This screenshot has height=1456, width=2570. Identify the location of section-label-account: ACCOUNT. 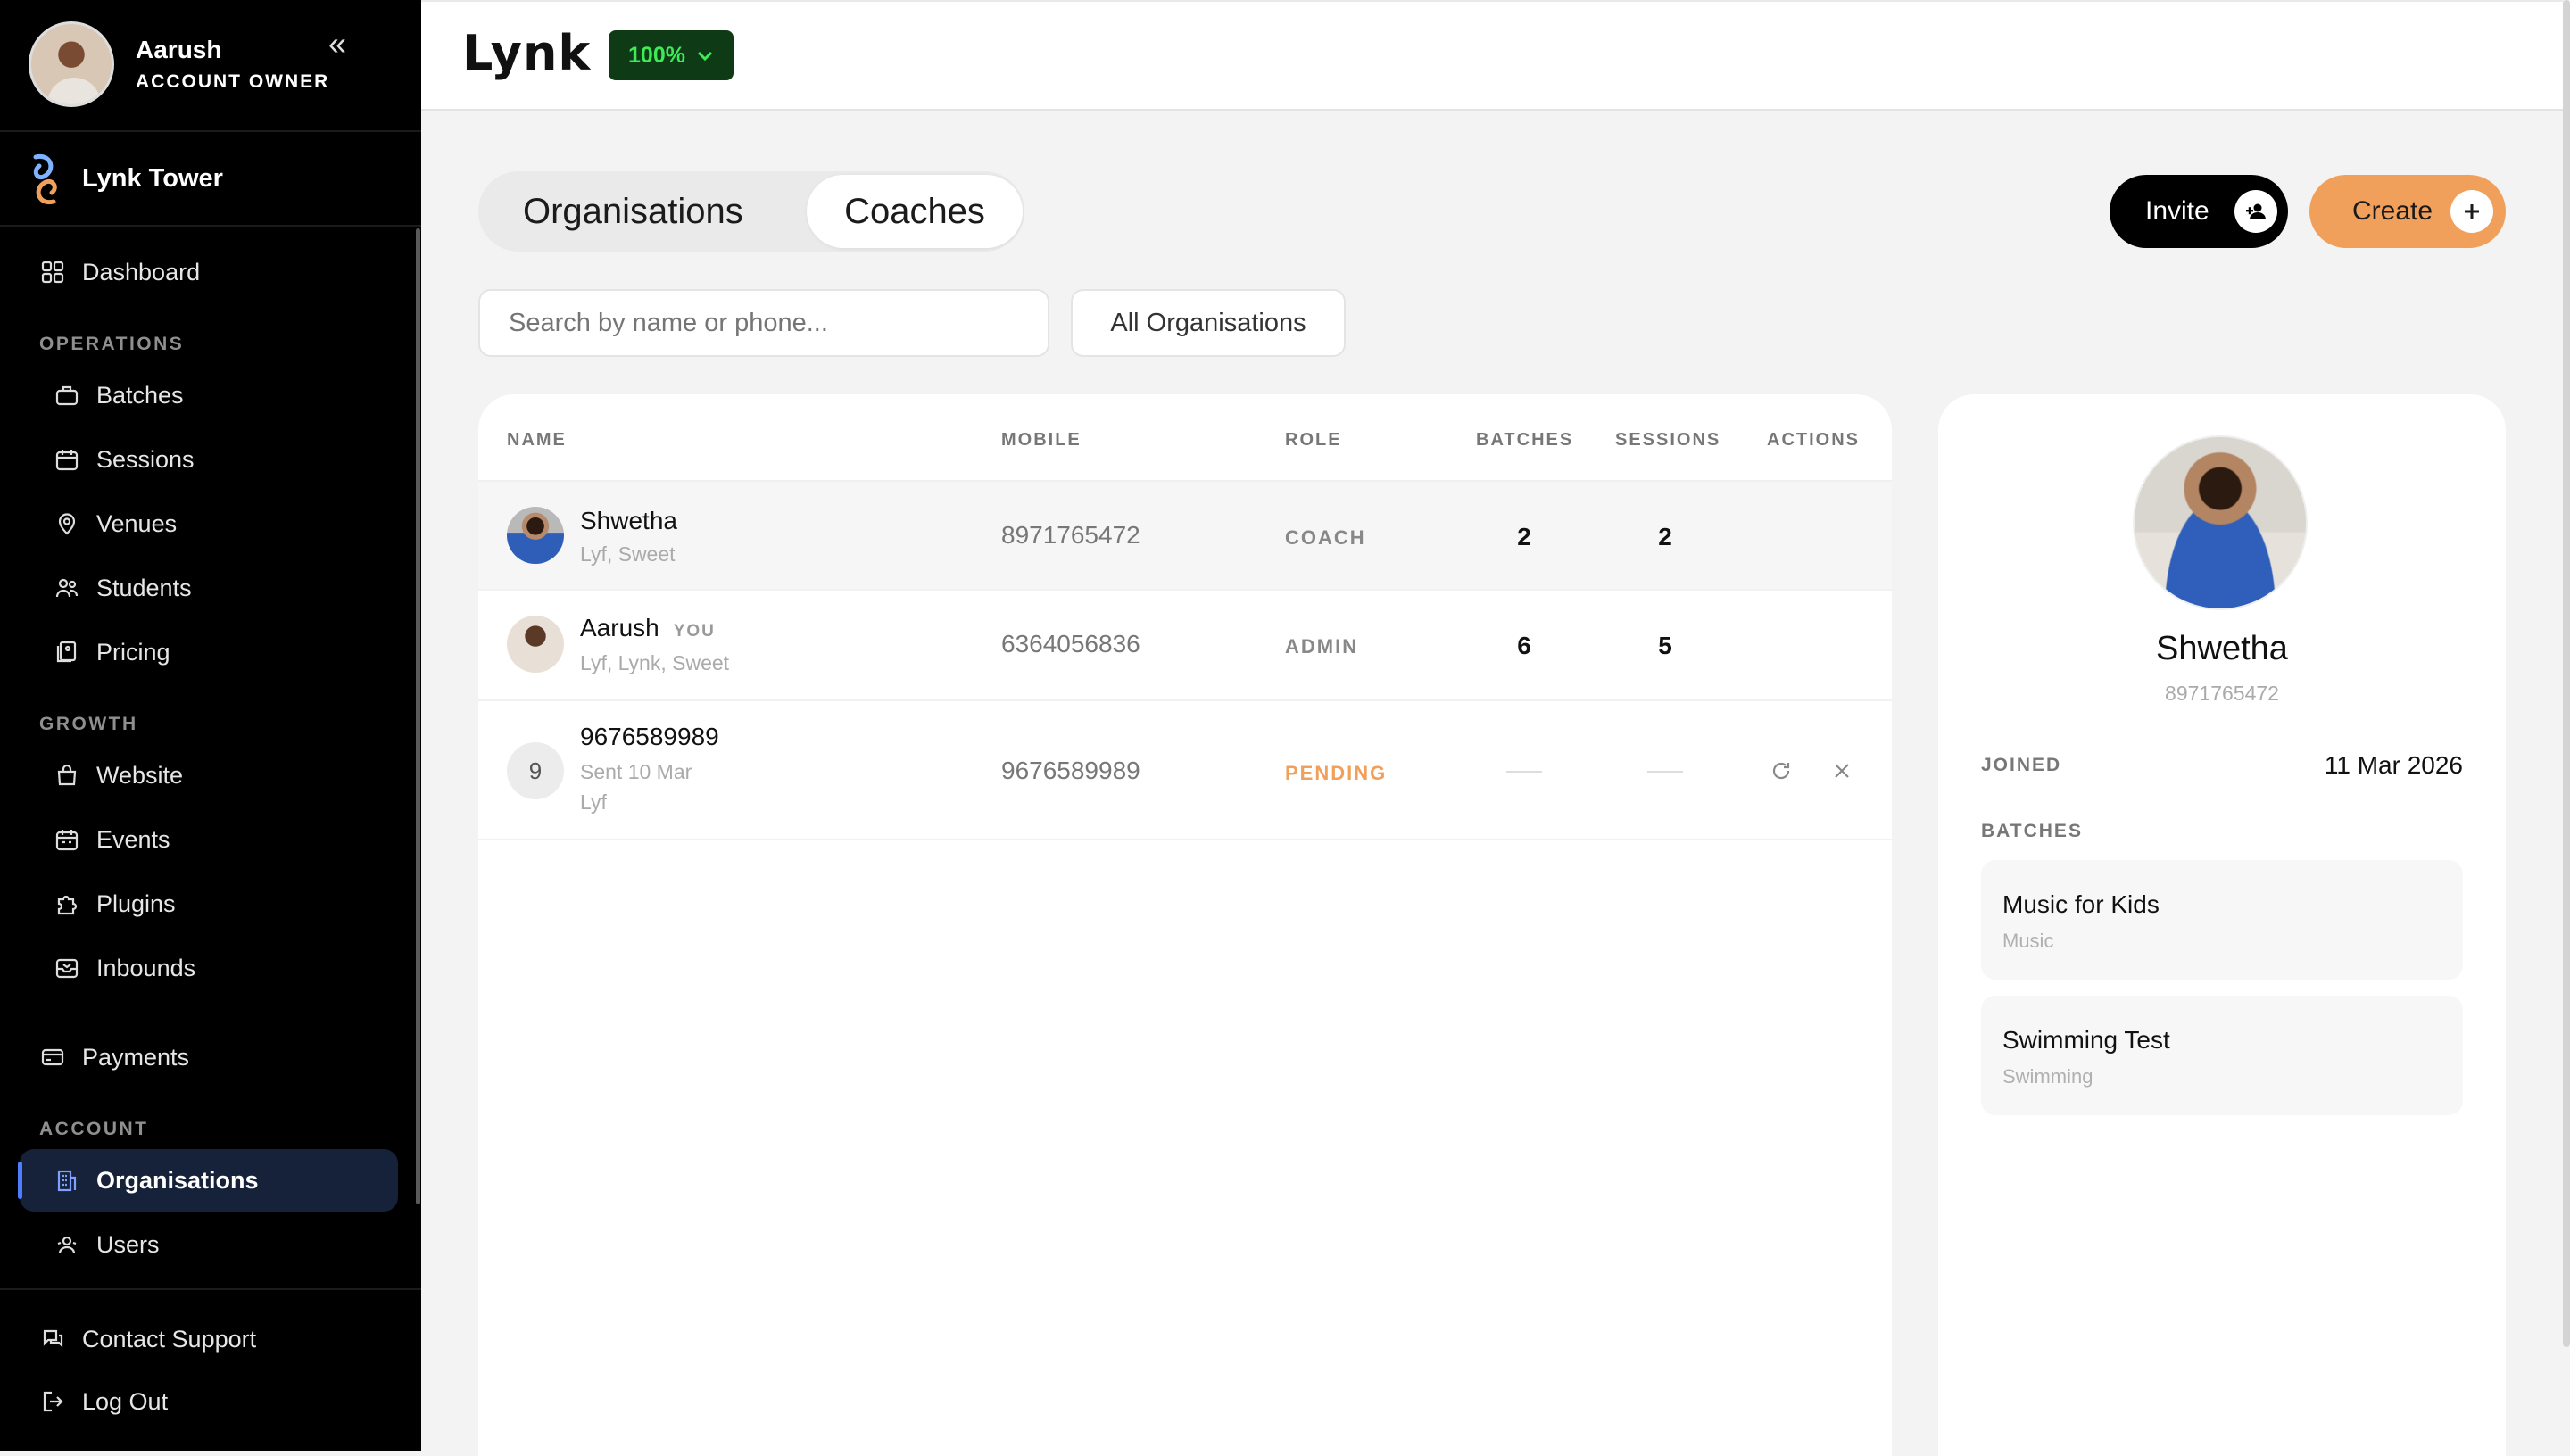
(94, 1129).